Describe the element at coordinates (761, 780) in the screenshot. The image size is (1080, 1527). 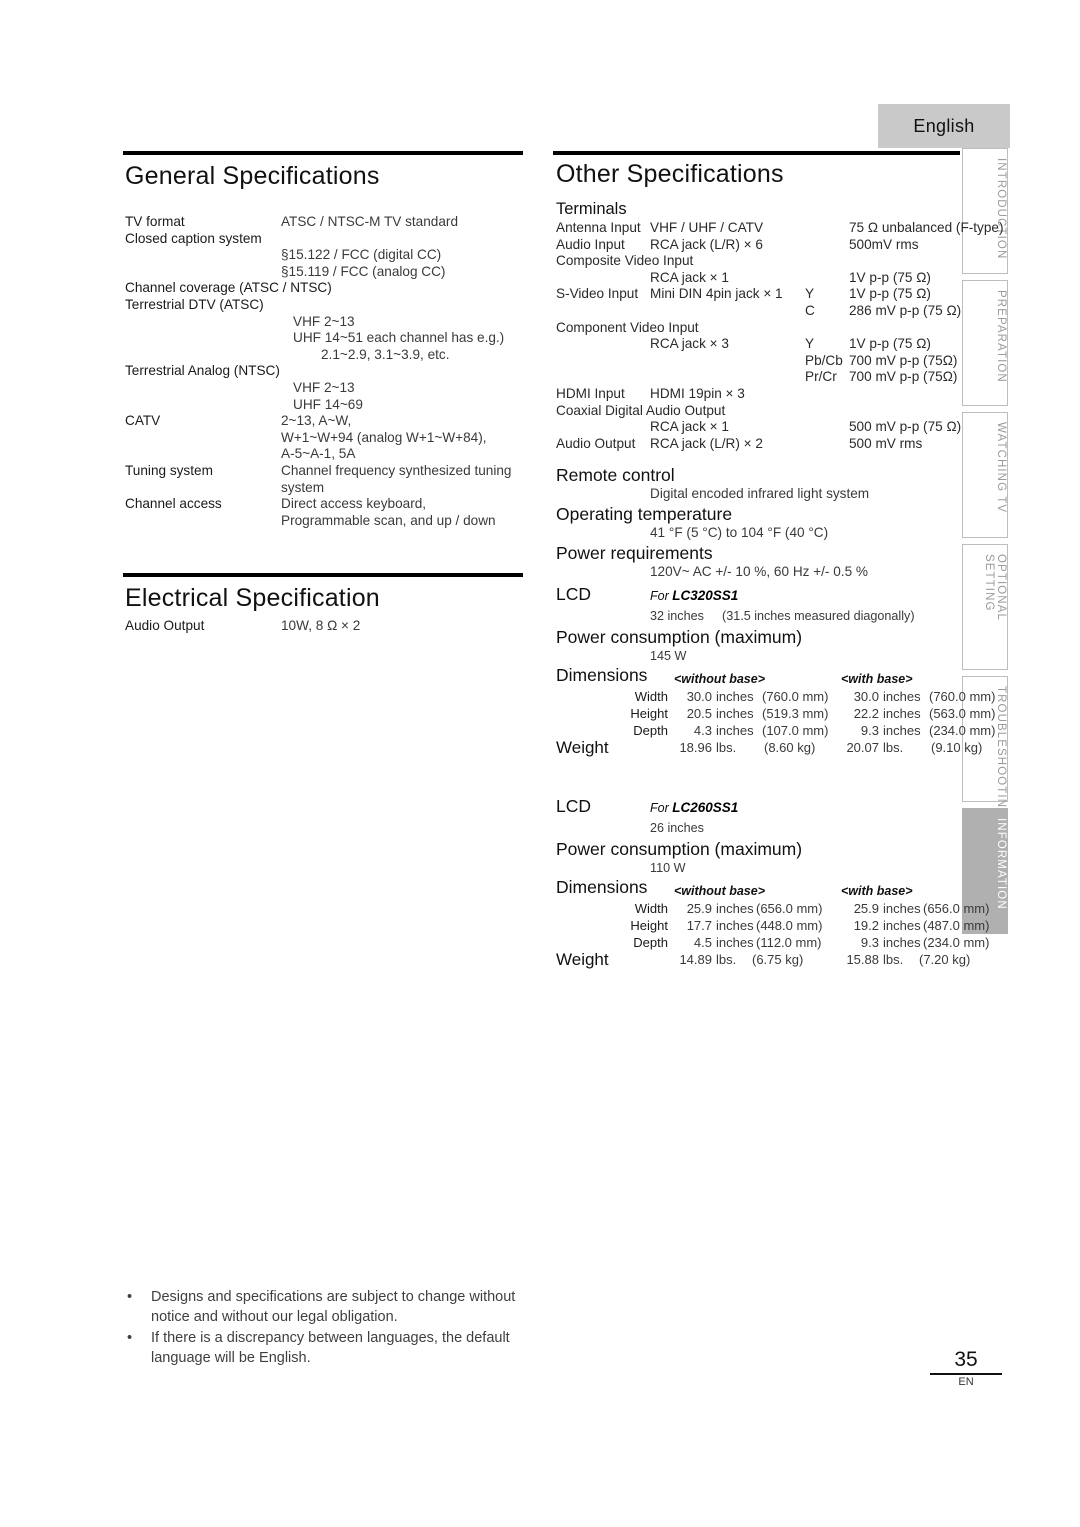
I see `gap-between-lcd-blocks` at that location.